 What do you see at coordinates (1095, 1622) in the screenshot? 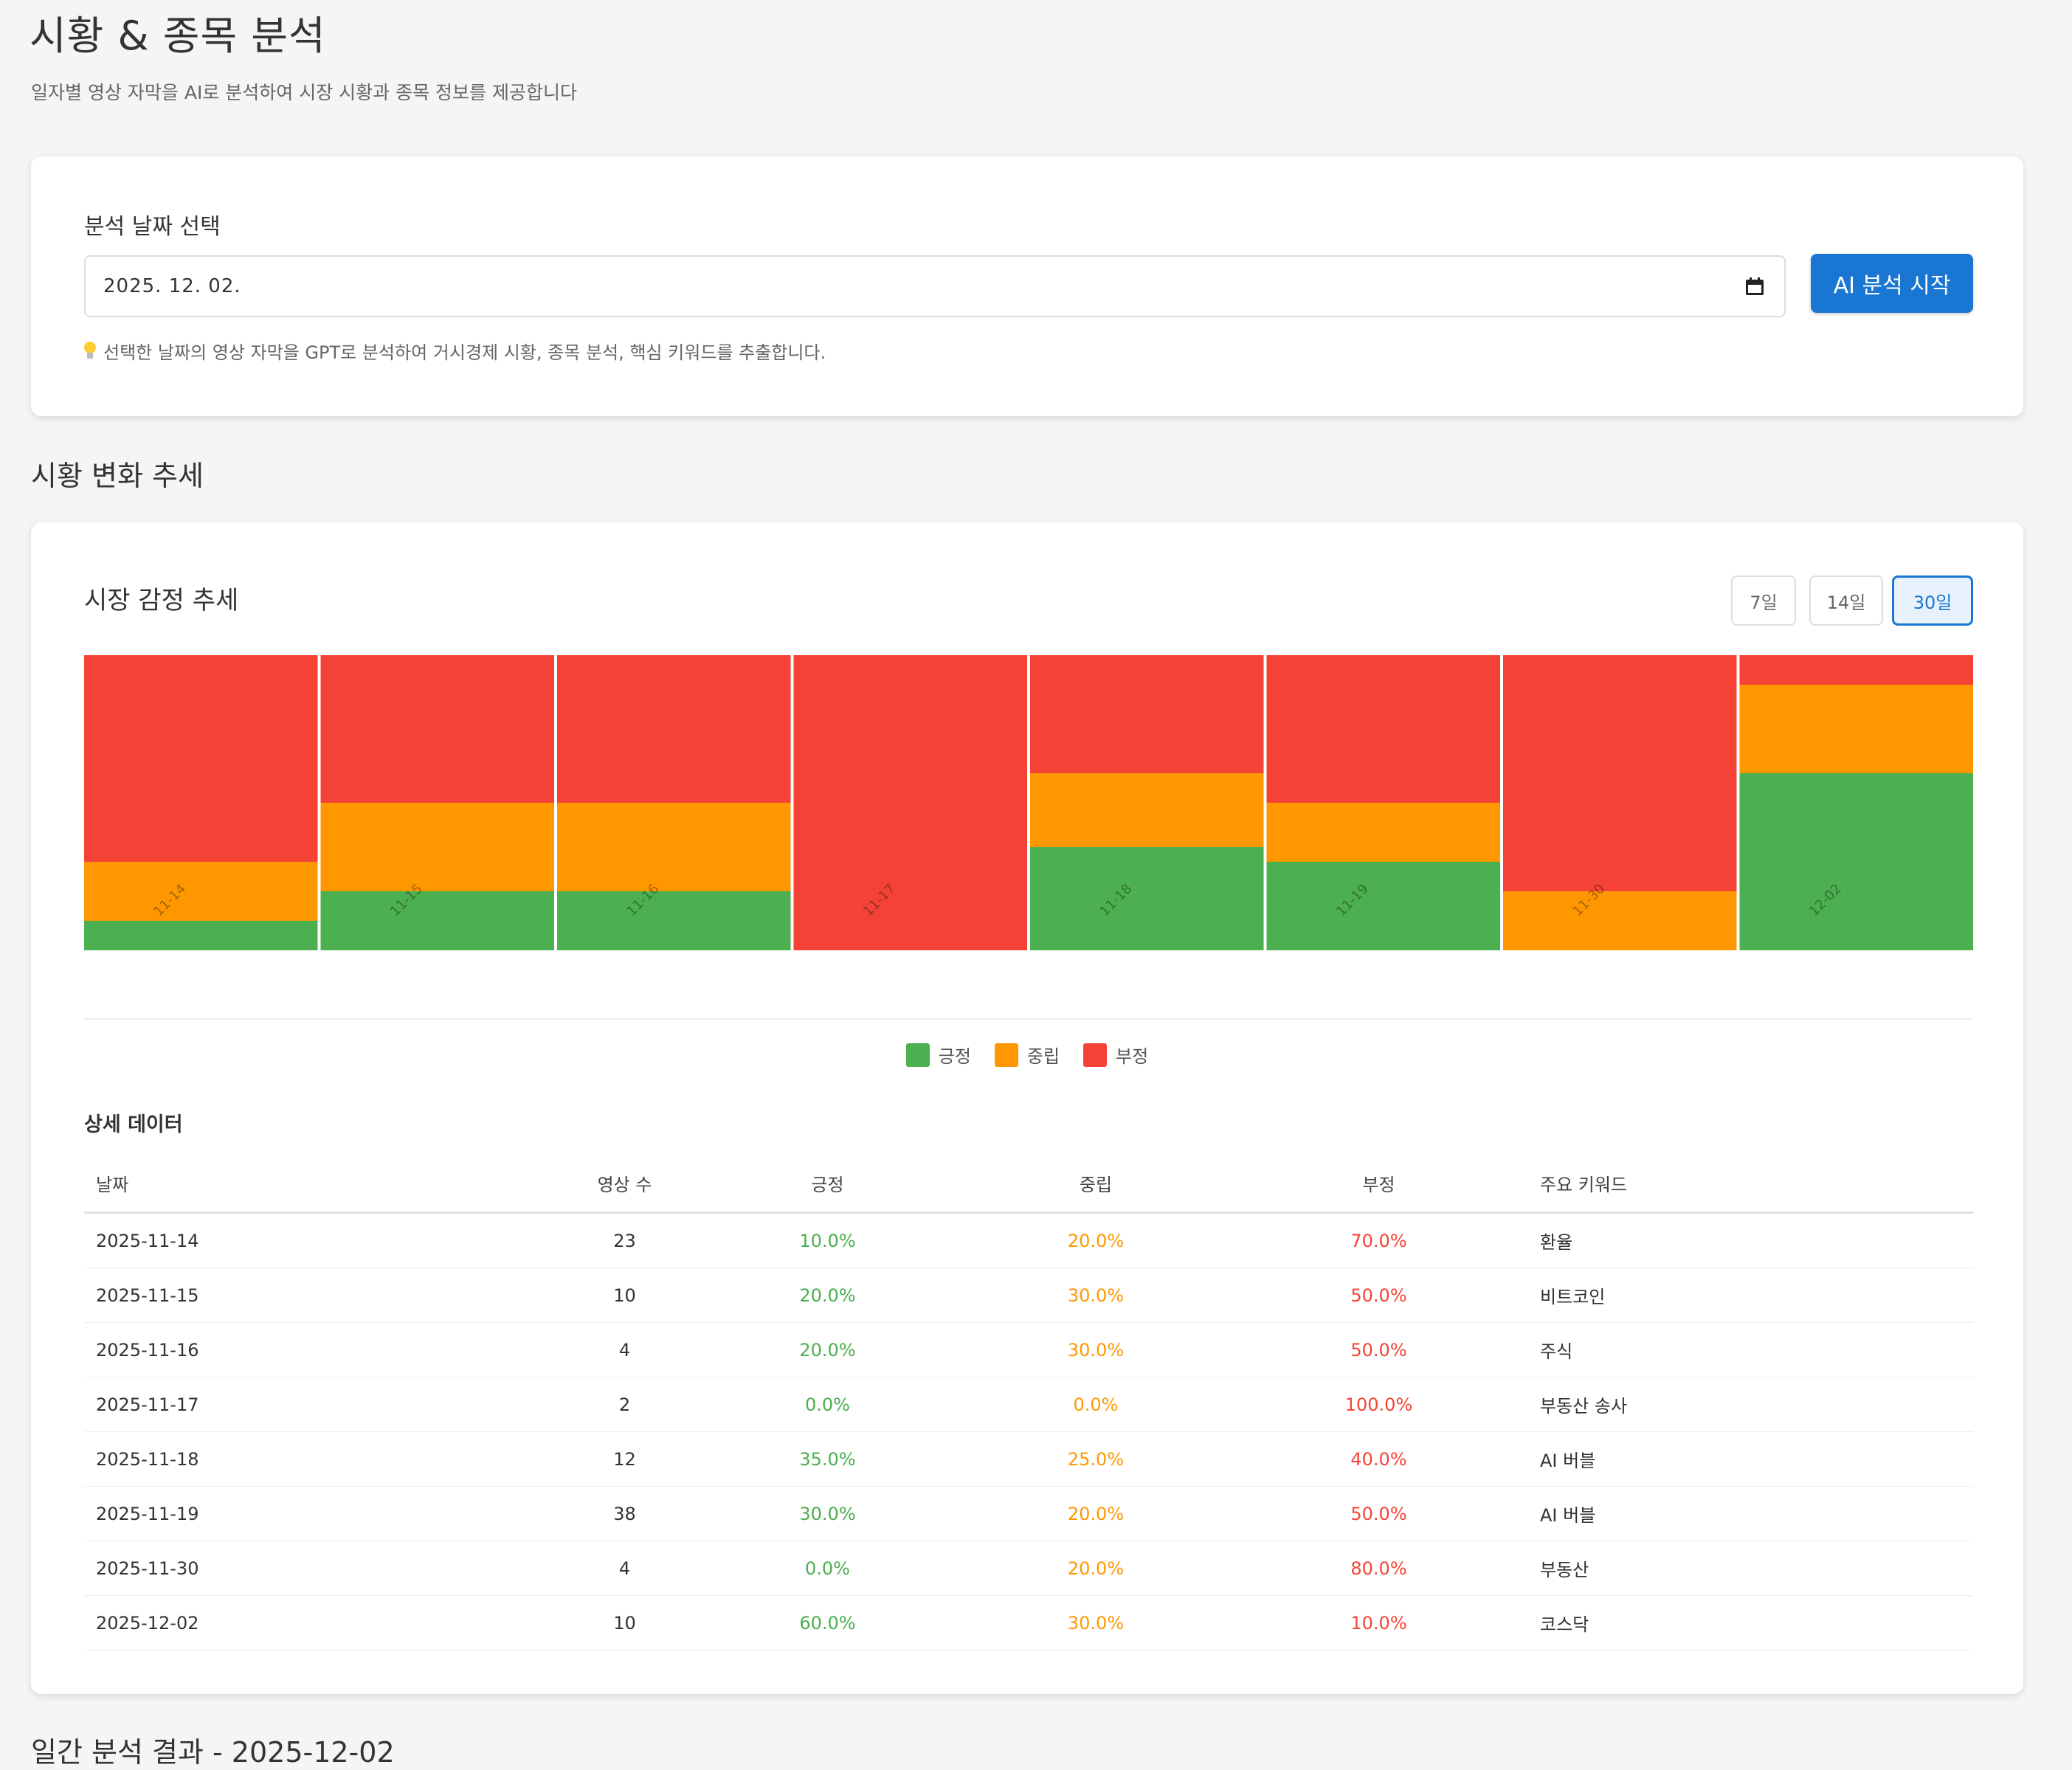
I see `cell-neutral: 30.0%` at bounding box center [1095, 1622].